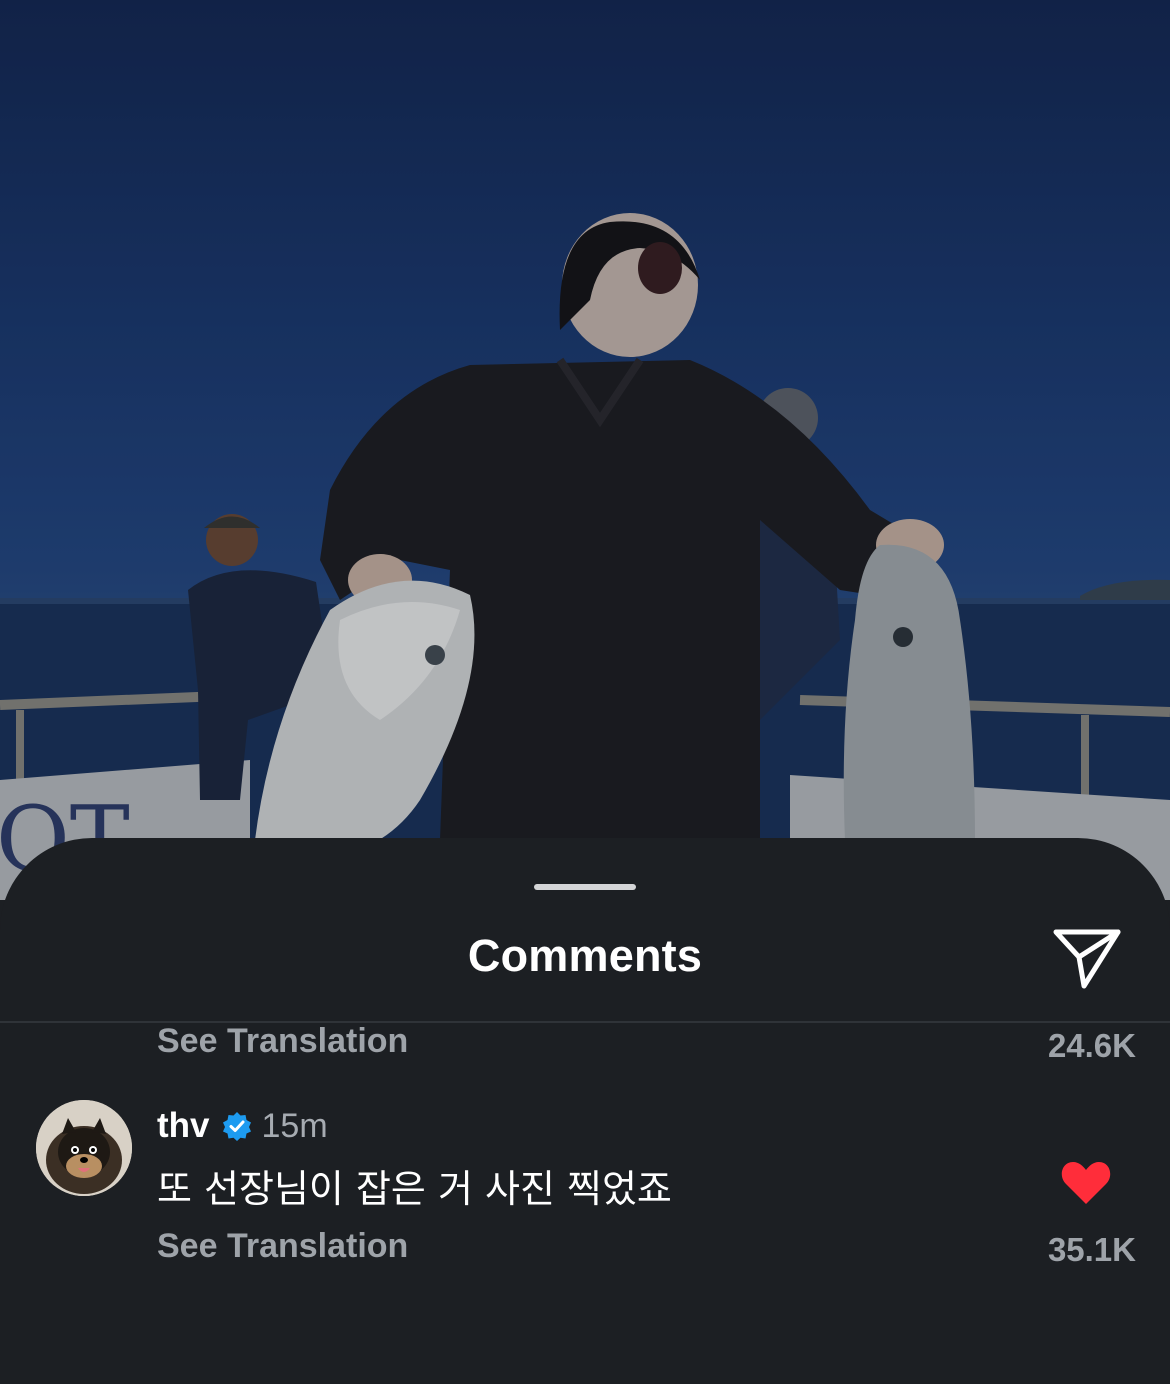  What do you see at coordinates (282, 1246) in the screenshot?
I see `see-translation-link: See Translation` at bounding box center [282, 1246].